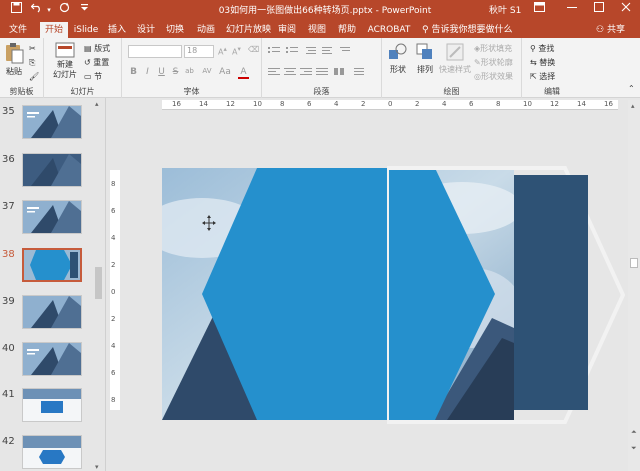 This screenshot has width=640, height=471. Describe the element at coordinates (634, 448) in the screenshot. I see `next-slide-icon: ⏷` at that location.